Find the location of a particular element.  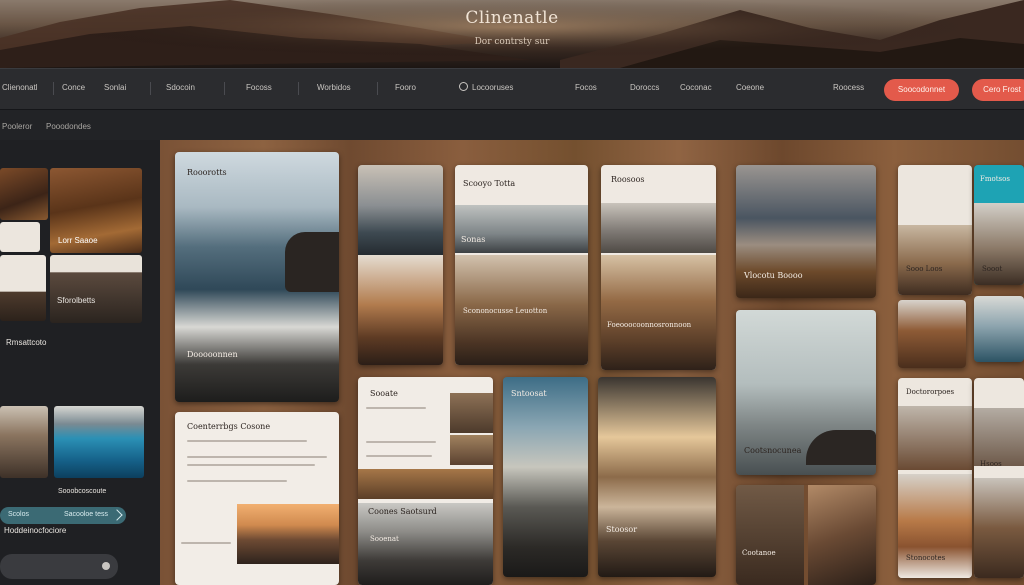

site-tagline: Dor contrsty sur is located at coordinates (512, 42).